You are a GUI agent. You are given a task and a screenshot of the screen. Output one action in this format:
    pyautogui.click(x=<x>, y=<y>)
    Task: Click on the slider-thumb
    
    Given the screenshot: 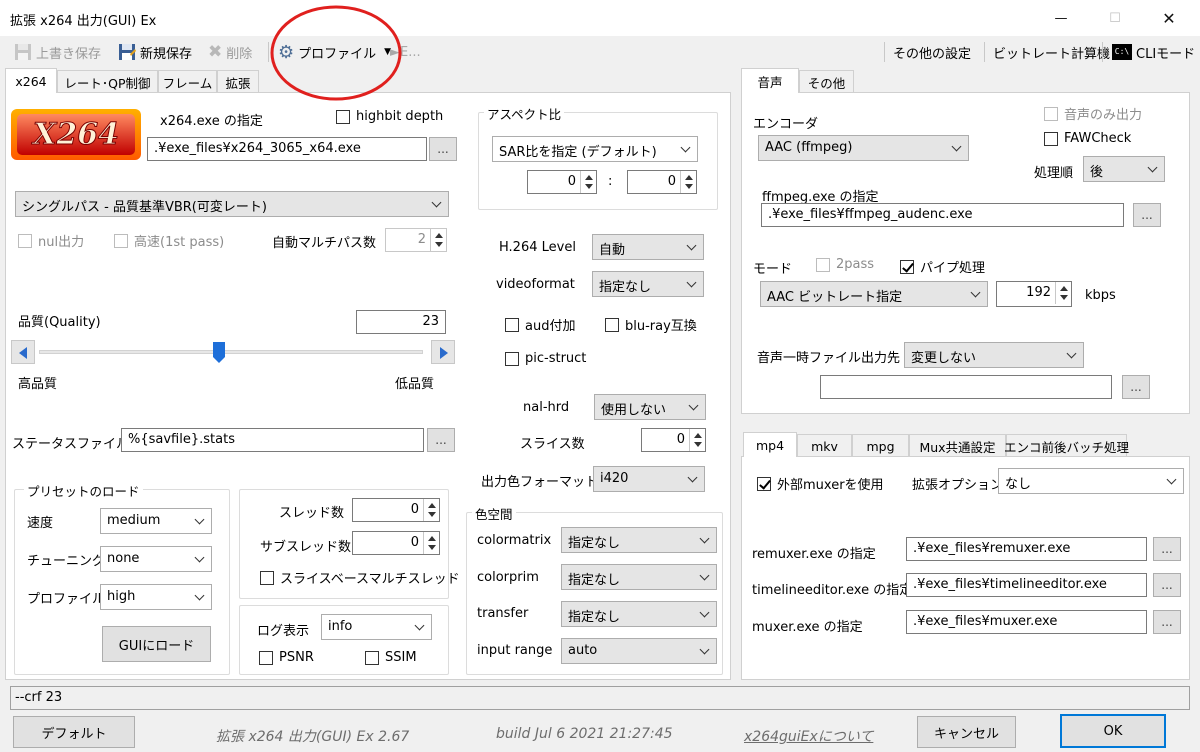 What is the action you would take?
    pyautogui.click(x=219, y=353)
    